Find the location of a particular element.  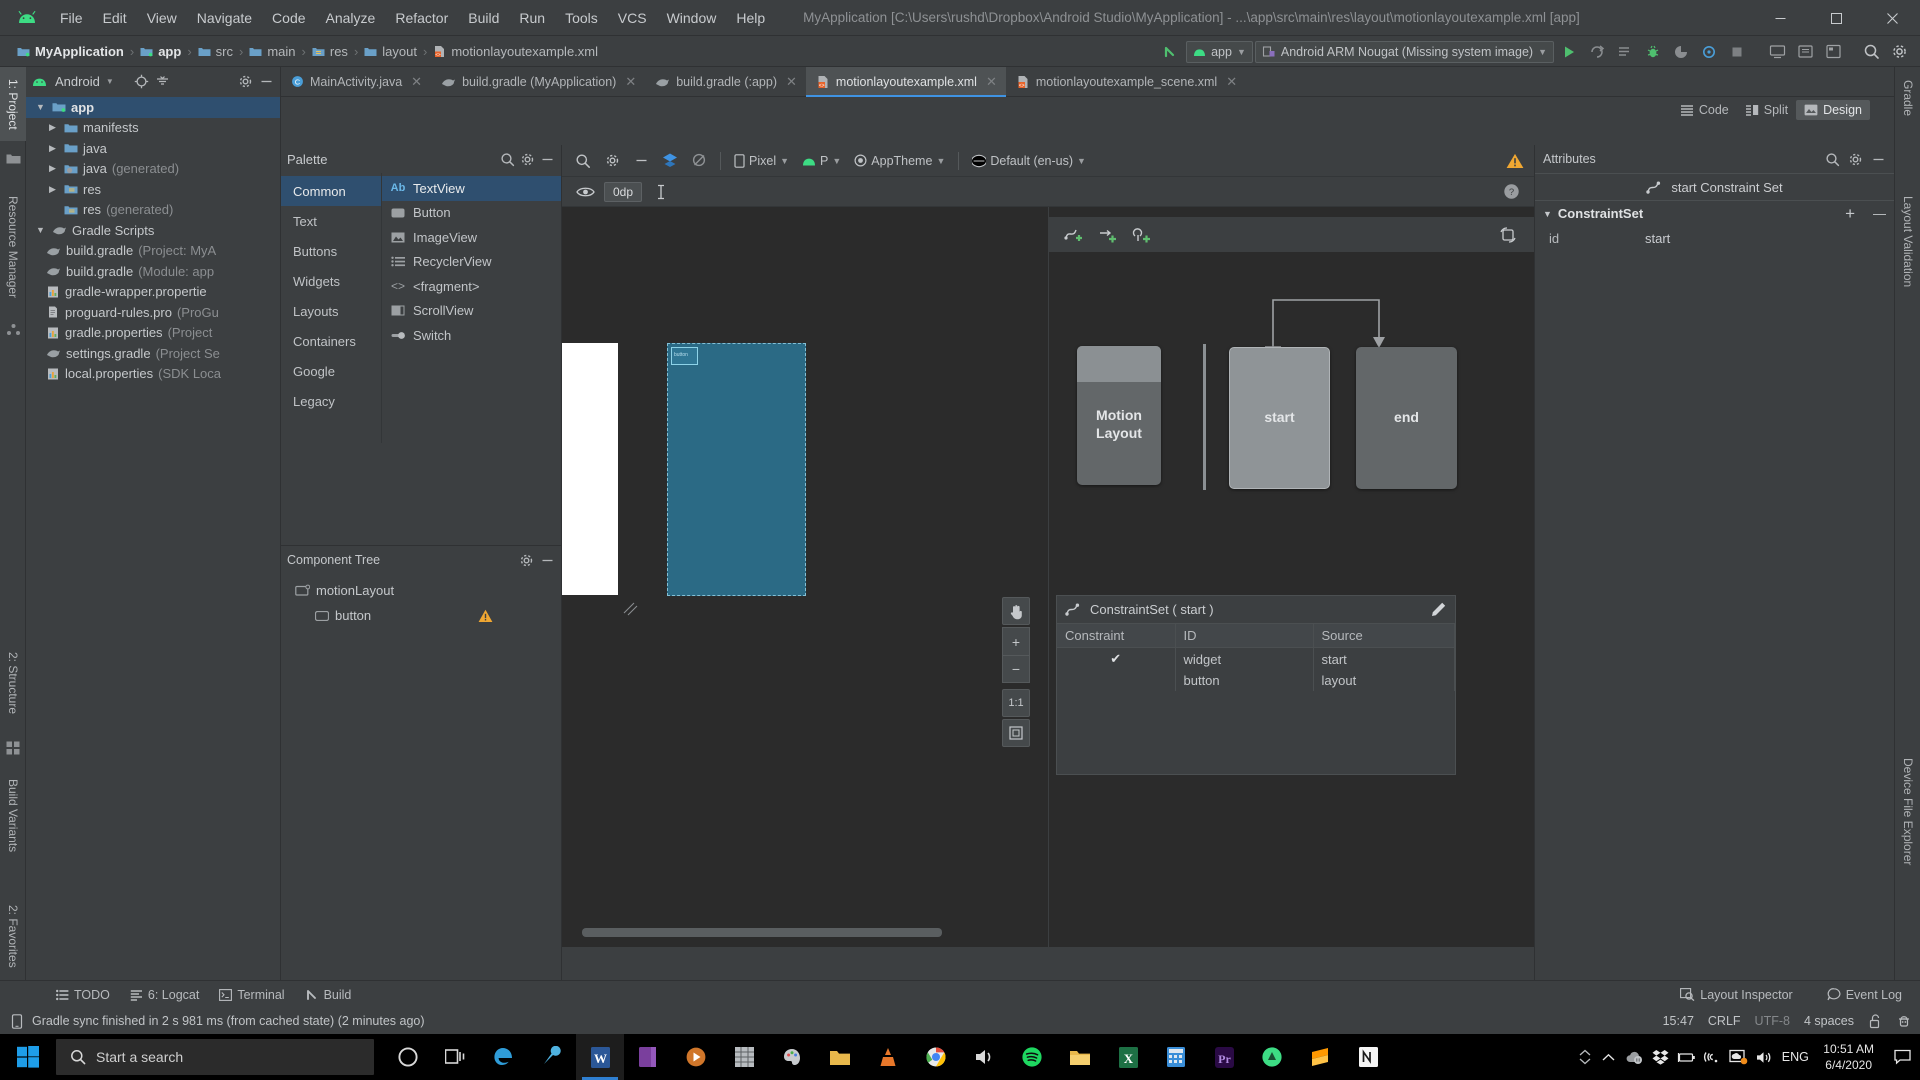

search-everywhere-icon is located at coordinates (1871, 52).